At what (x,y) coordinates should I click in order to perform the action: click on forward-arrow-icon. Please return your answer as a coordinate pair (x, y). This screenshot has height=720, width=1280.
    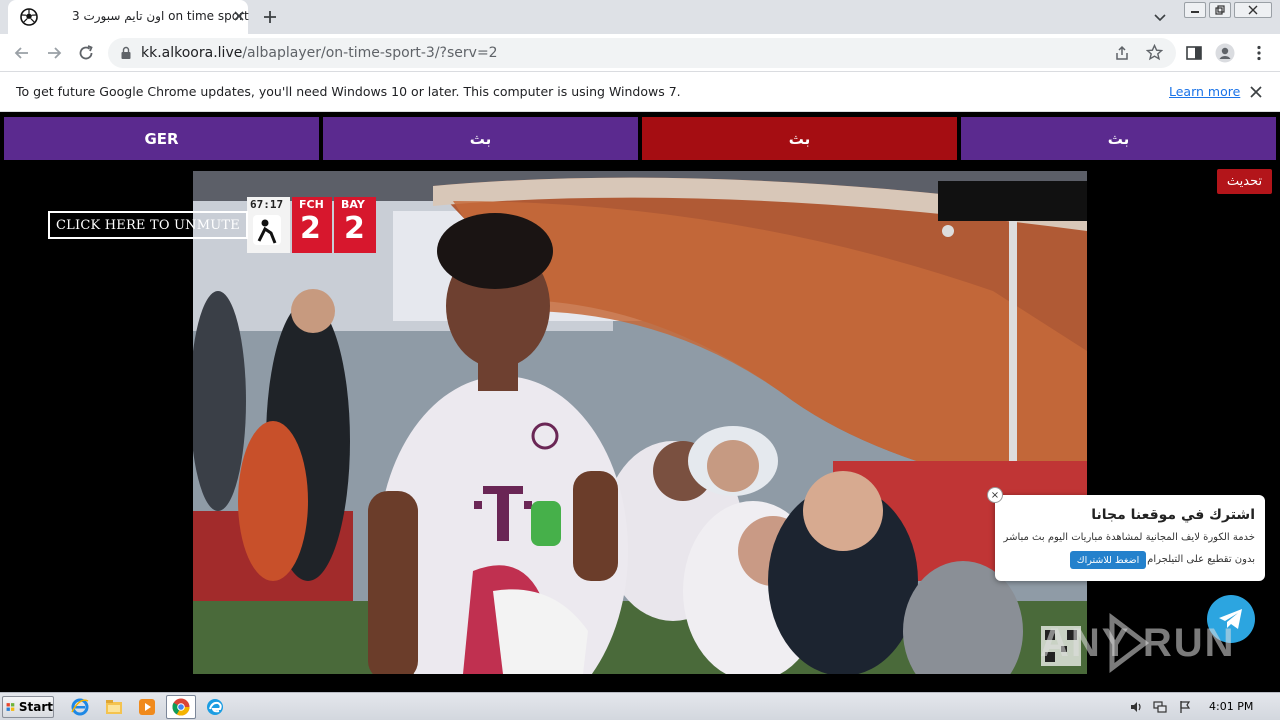
    Looking at the image, I should click on (54, 53).